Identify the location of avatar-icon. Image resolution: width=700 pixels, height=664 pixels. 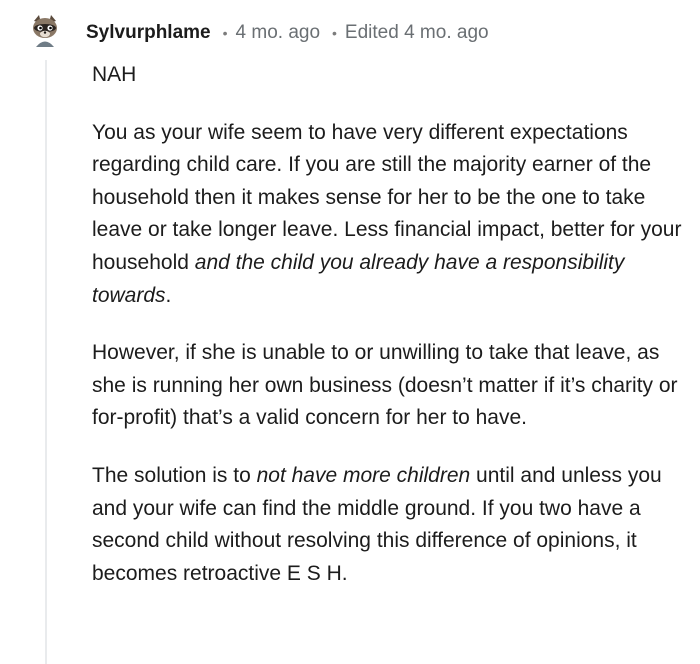
(45, 30).